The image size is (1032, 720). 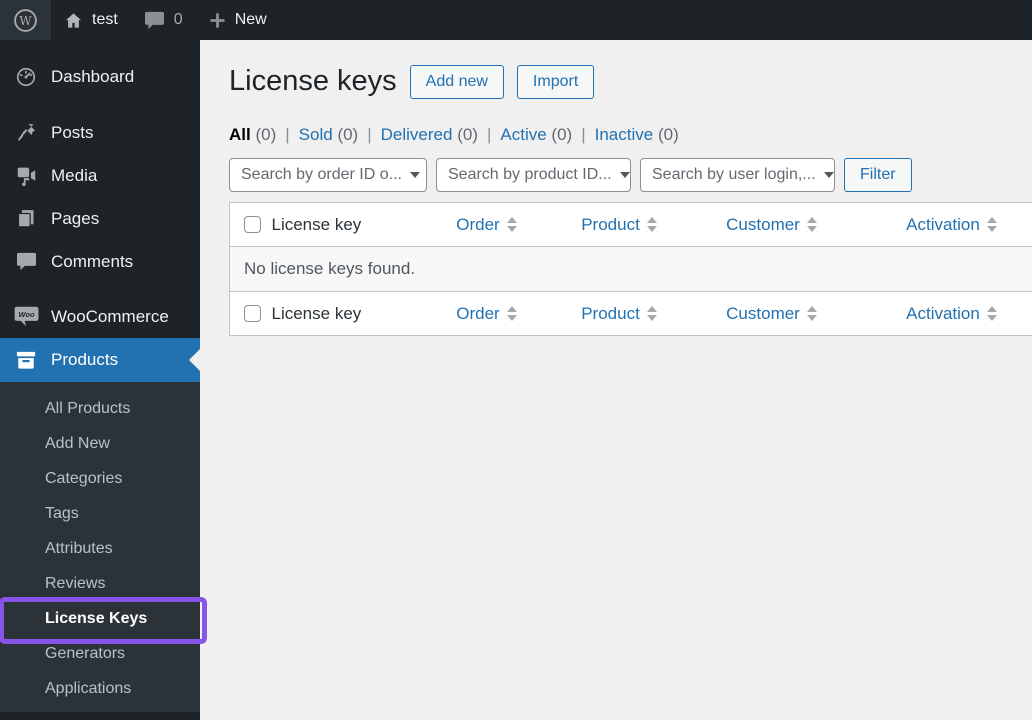 I want to click on wordpress-logo-menu: W, so click(x=25, y=20).